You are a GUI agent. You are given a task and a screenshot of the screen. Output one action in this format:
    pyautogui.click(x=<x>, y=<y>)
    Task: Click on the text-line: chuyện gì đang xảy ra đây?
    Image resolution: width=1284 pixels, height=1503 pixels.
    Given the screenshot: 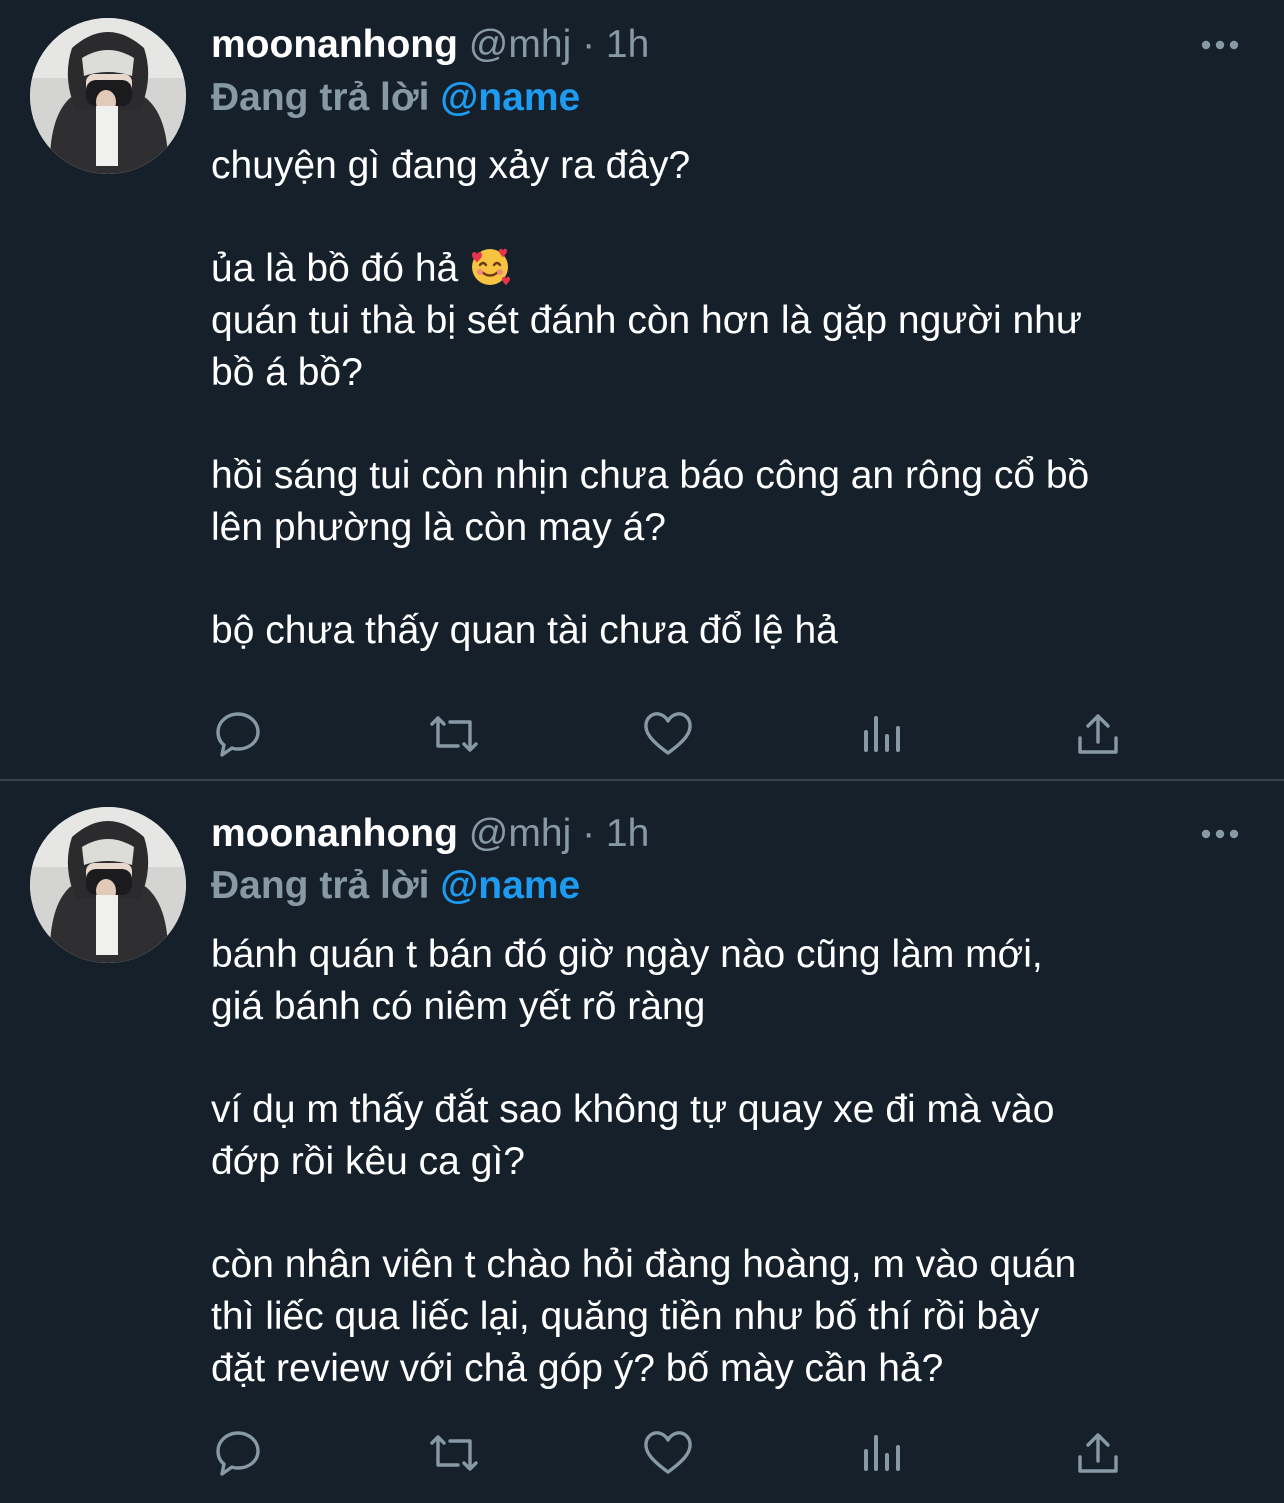 What is the action you would take?
    pyautogui.click(x=451, y=165)
    